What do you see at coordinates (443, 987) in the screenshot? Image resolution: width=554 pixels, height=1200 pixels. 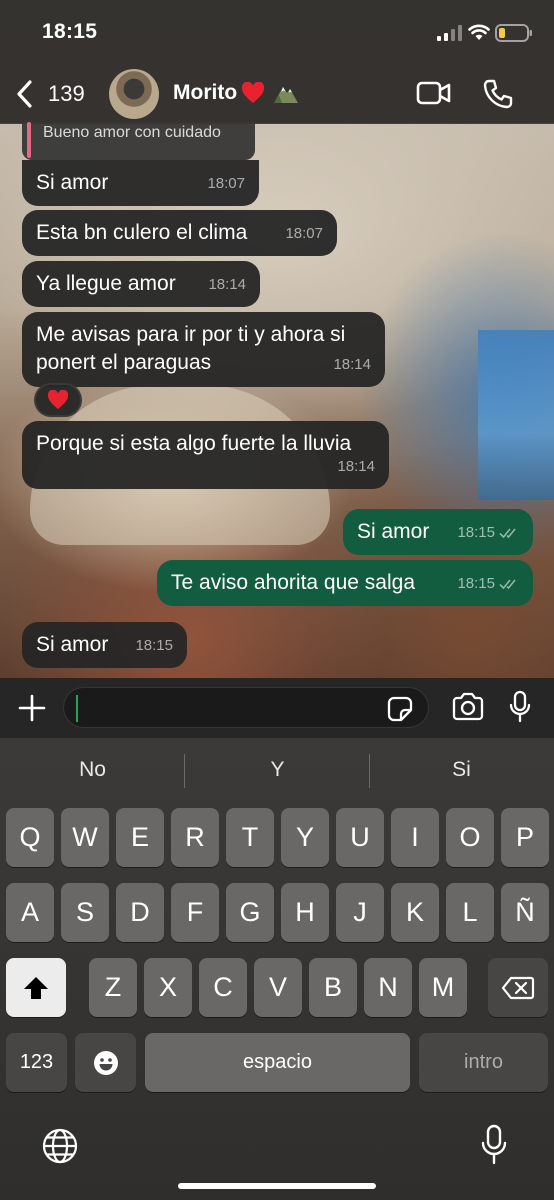 I see `key-m: M` at bounding box center [443, 987].